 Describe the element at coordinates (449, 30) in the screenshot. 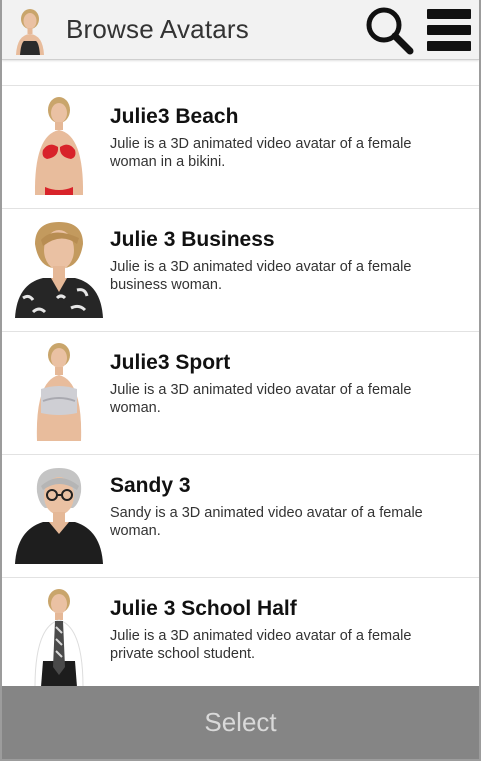

I see `menu-icon` at that location.